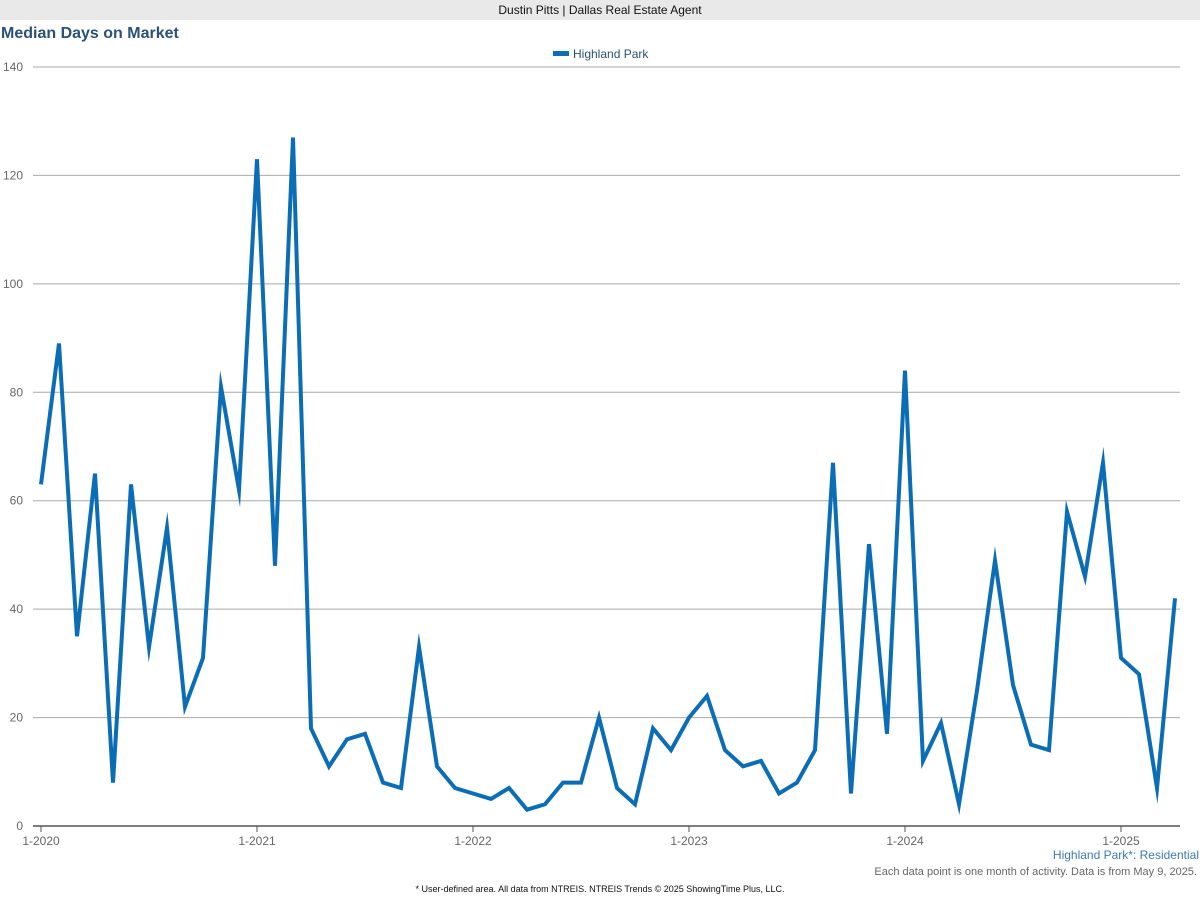 This screenshot has width=1200, height=900. I want to click on y-tick-label: 120, so click(13, 175).